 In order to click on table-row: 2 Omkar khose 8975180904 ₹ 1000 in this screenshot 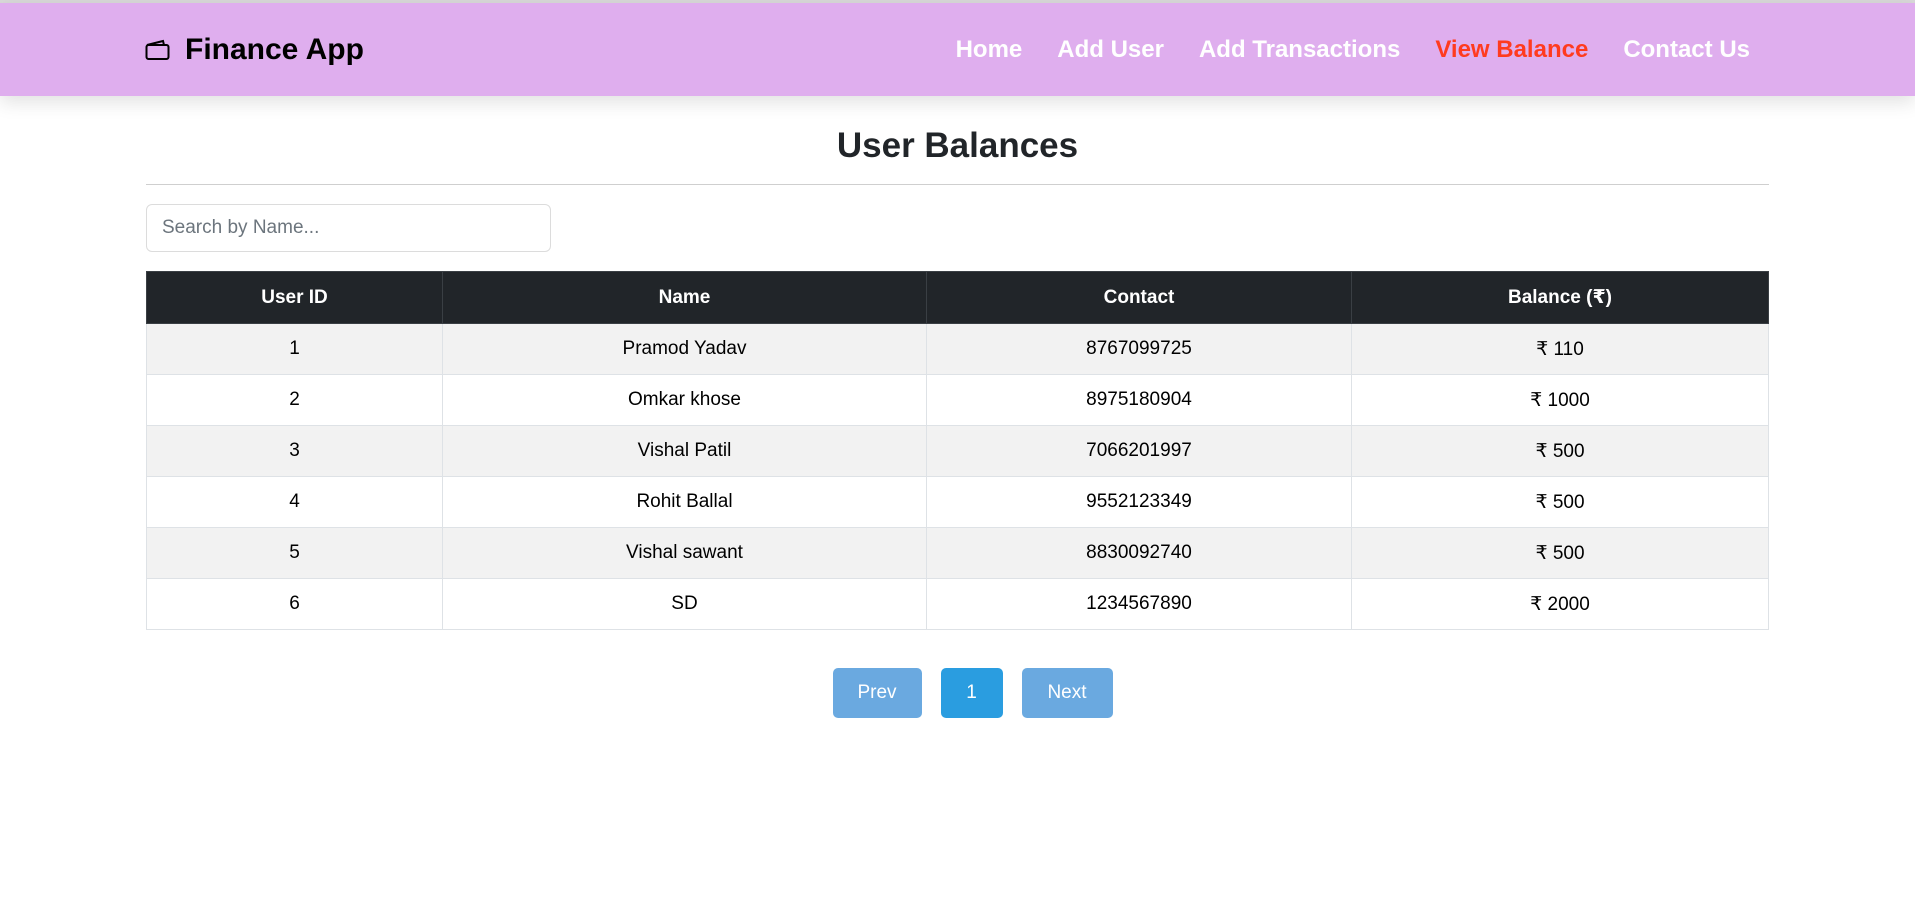, I will do `click(957, 400)`.